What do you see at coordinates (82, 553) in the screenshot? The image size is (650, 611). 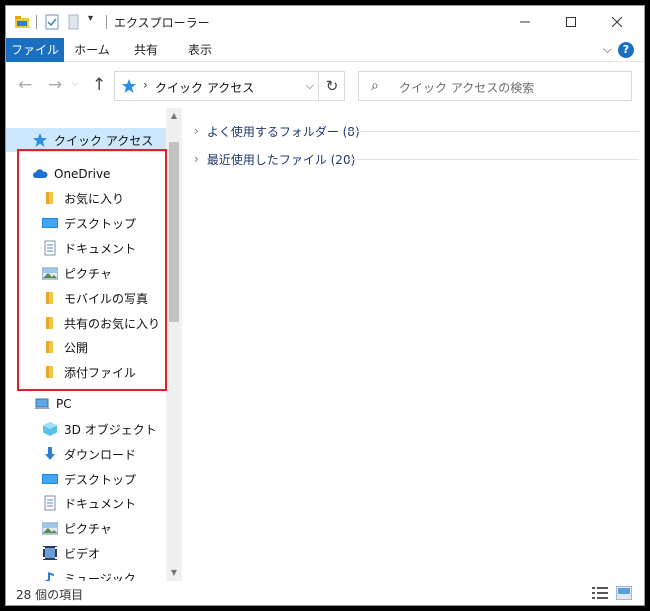 I see `nav-pc-item-label: ビデオ` at bounding box center [82, 553].